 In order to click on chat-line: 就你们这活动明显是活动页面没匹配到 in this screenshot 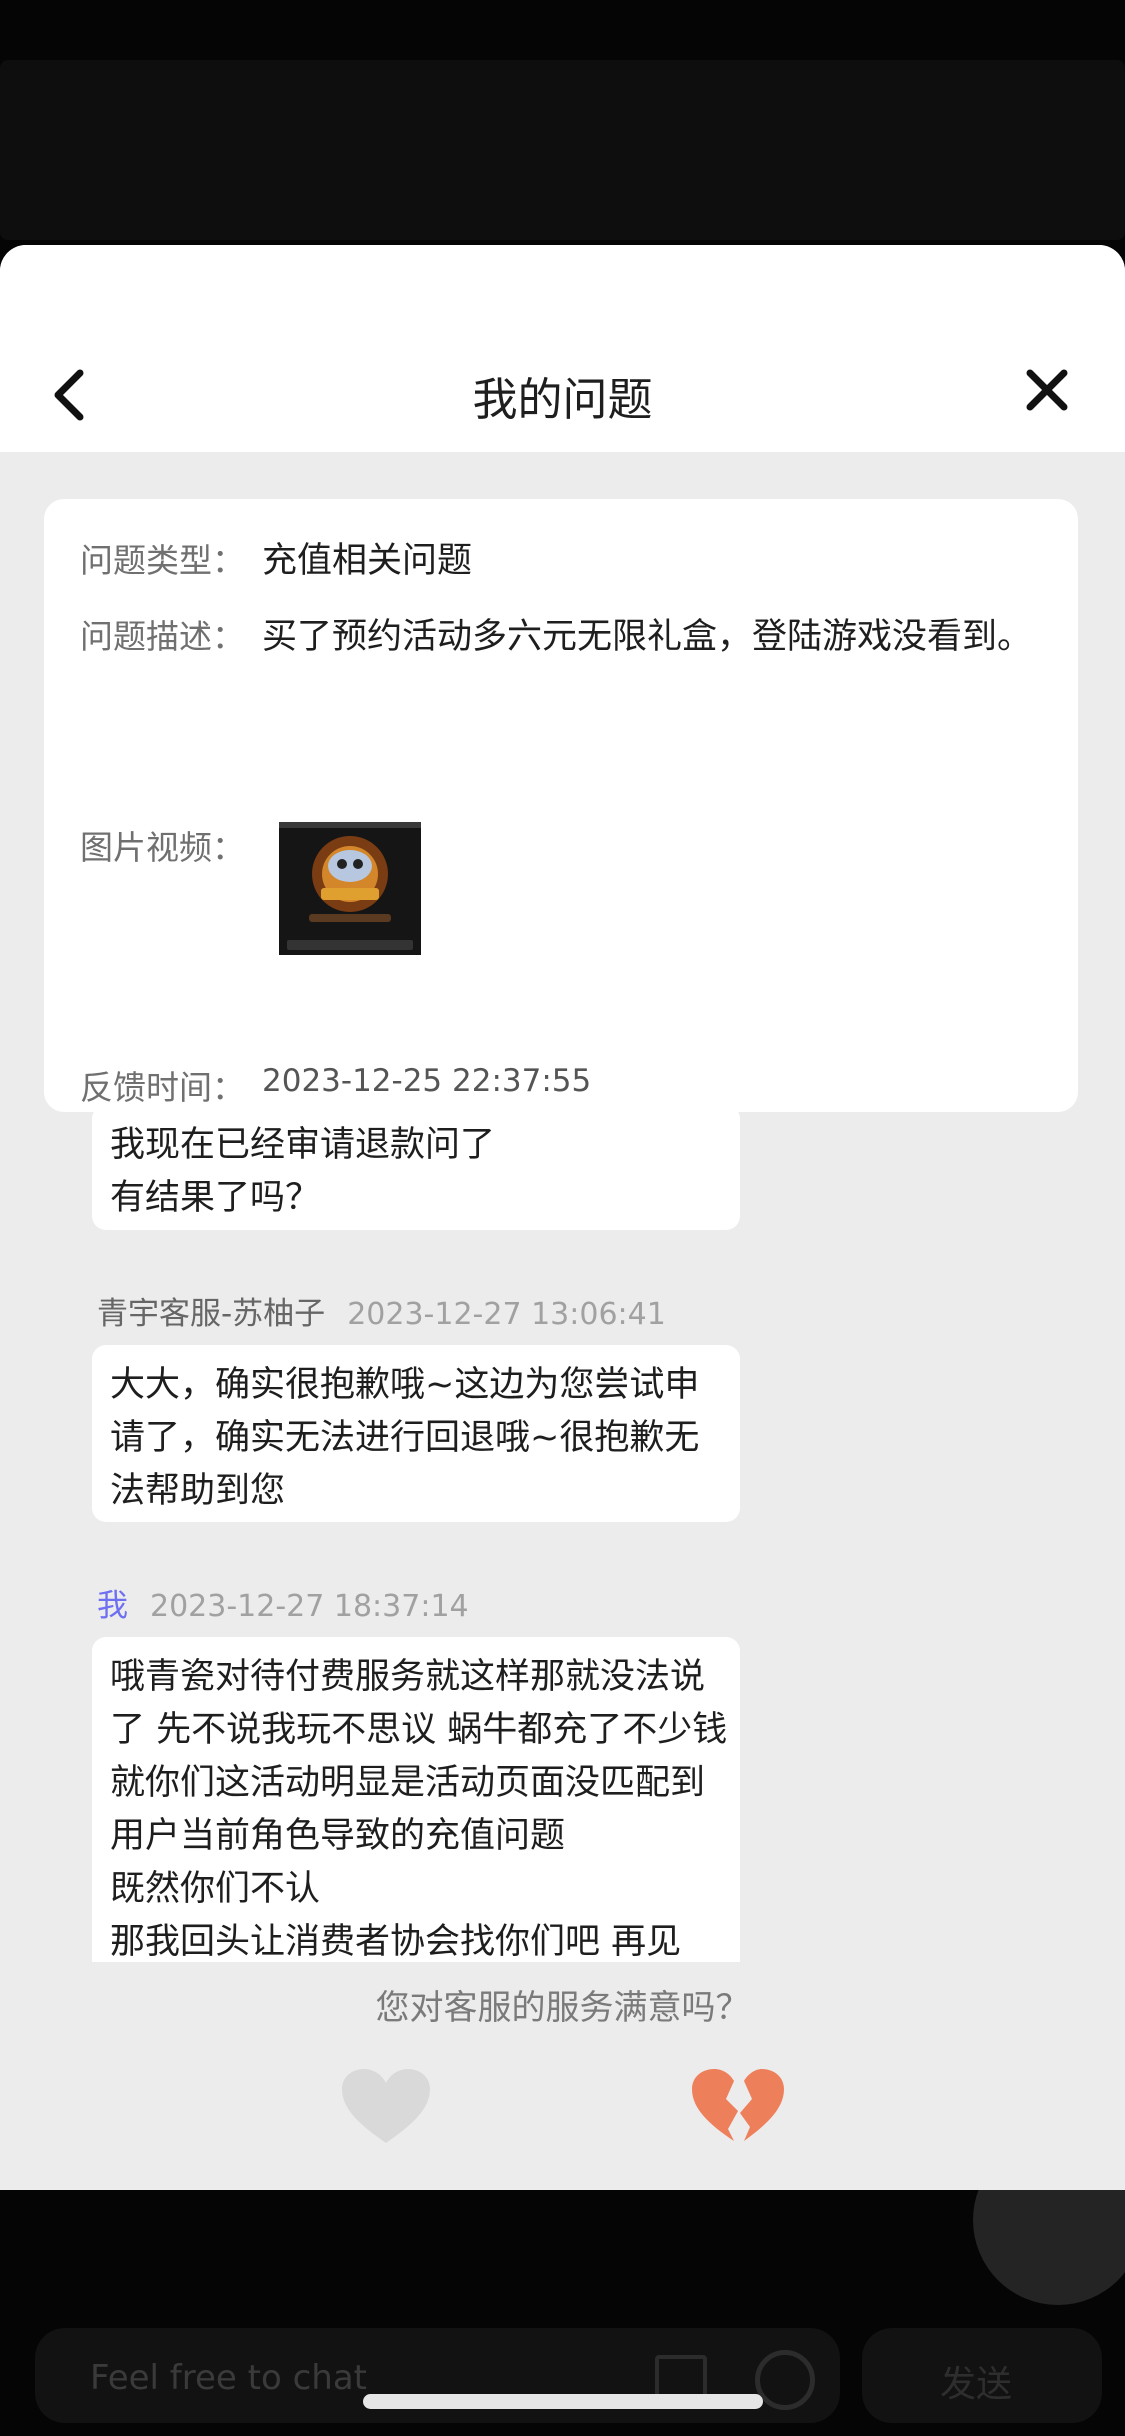, I will do `click(408, 1783)`.